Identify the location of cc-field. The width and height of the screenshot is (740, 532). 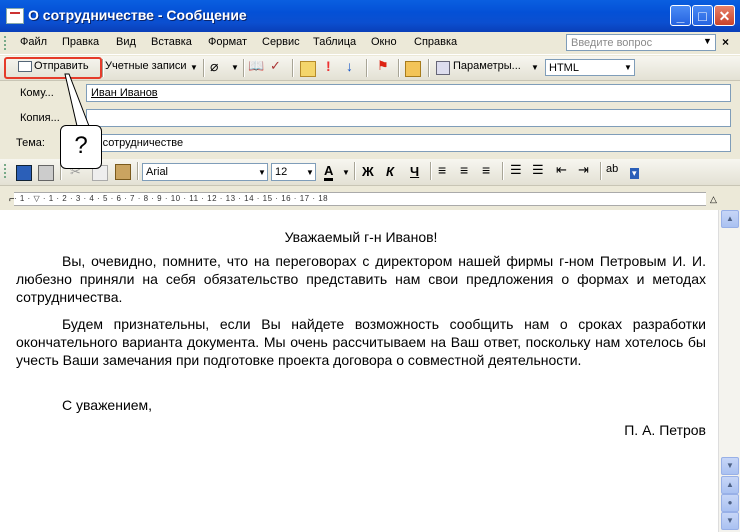
(408, 118).